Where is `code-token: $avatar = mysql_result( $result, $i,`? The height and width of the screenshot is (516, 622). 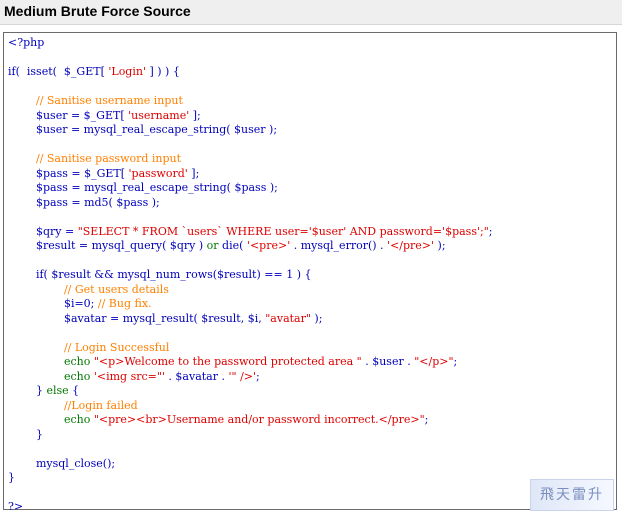
code-token: $avatar = mysql_result( $result, $i, is located at coordinates (137, 318).